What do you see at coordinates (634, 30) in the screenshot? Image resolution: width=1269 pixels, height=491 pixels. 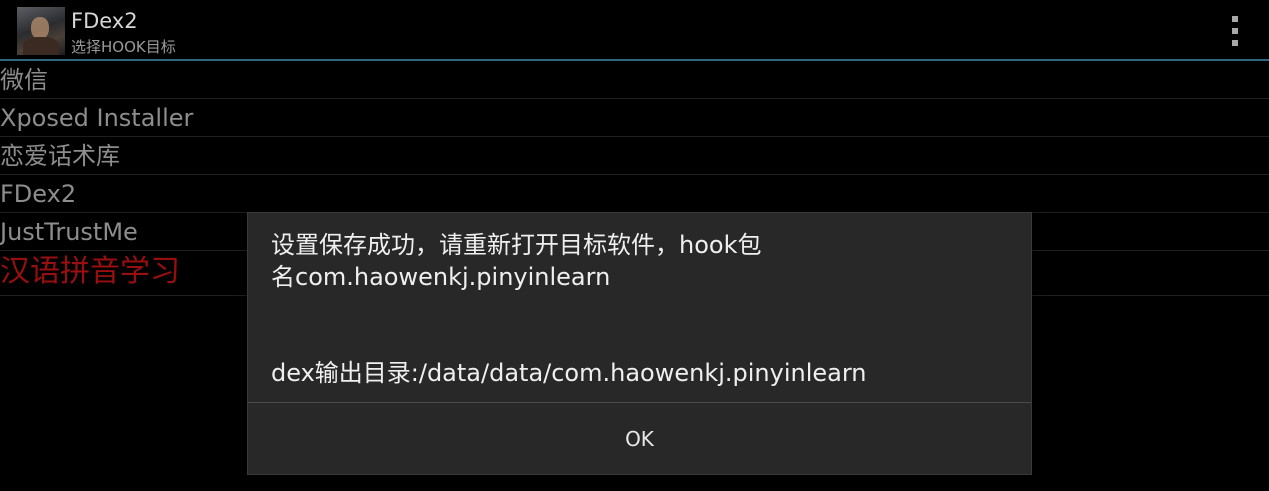 I see `action-bar: FDex2 选择HOOK目标` at bounding box center [634, 30].